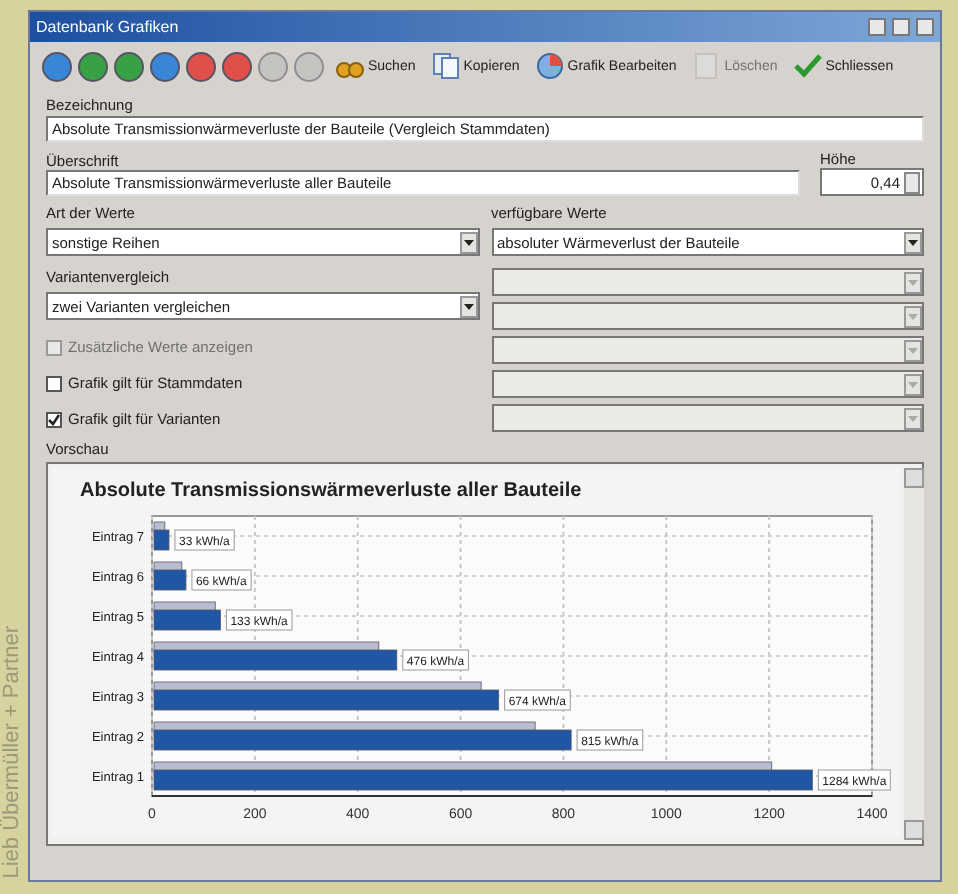  Describe the element at coordinates (914, 654) in the screenshot. I see `scrollbar` at that location.